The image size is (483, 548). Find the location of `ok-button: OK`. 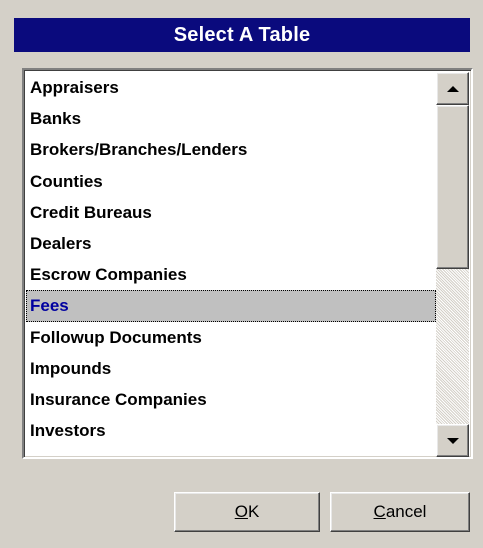

ok-button: OK is located at coordinates (247, 512).